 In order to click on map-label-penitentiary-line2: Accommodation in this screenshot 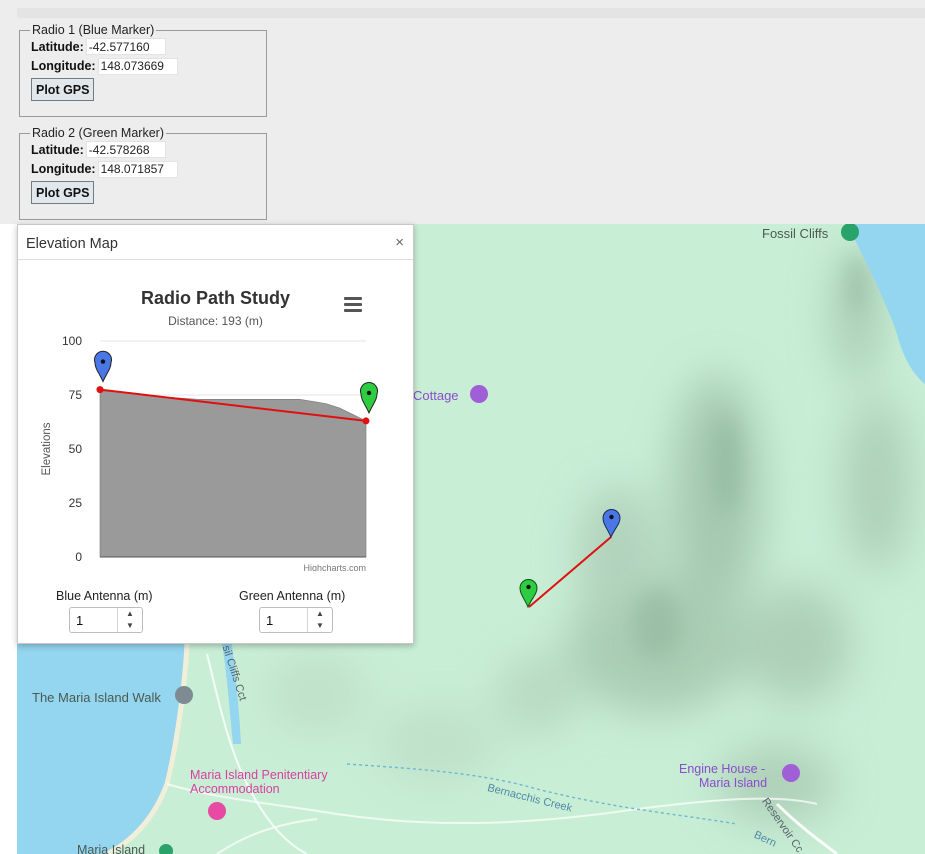, I will do `click(235, 789)`.